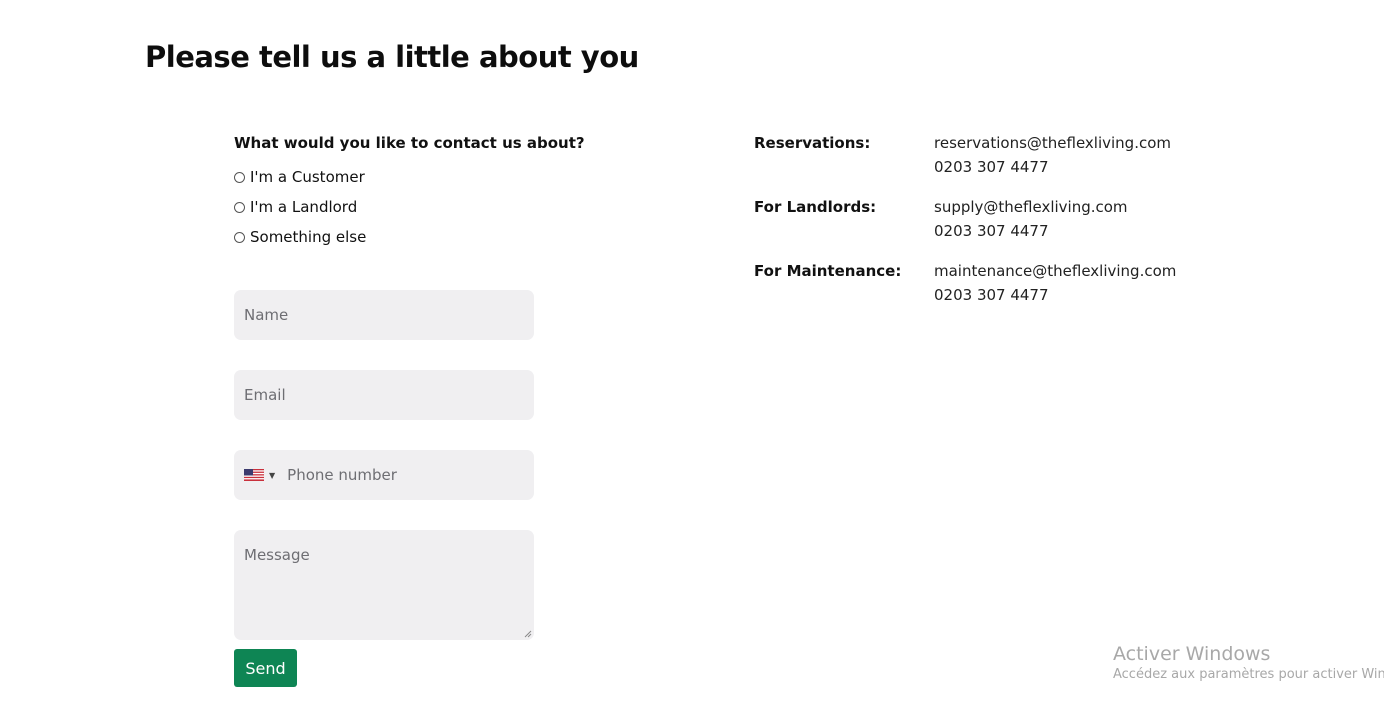 This screenshot has width=1384, height=720. Describe the element at coordinates (1192, 654) in the screenshot. I see `watermark-title: Activer Windows` at that location.